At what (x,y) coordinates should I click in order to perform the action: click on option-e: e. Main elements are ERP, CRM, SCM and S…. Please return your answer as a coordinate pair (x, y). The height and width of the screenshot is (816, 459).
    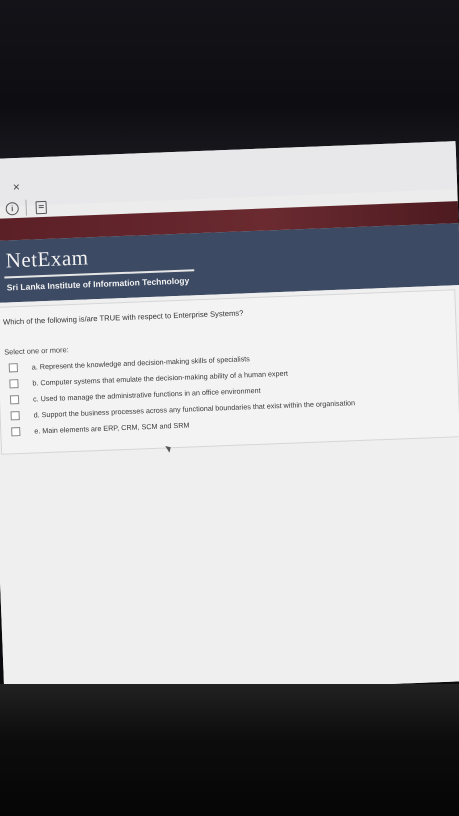
    Looking at the image, I should click on (100, 428).